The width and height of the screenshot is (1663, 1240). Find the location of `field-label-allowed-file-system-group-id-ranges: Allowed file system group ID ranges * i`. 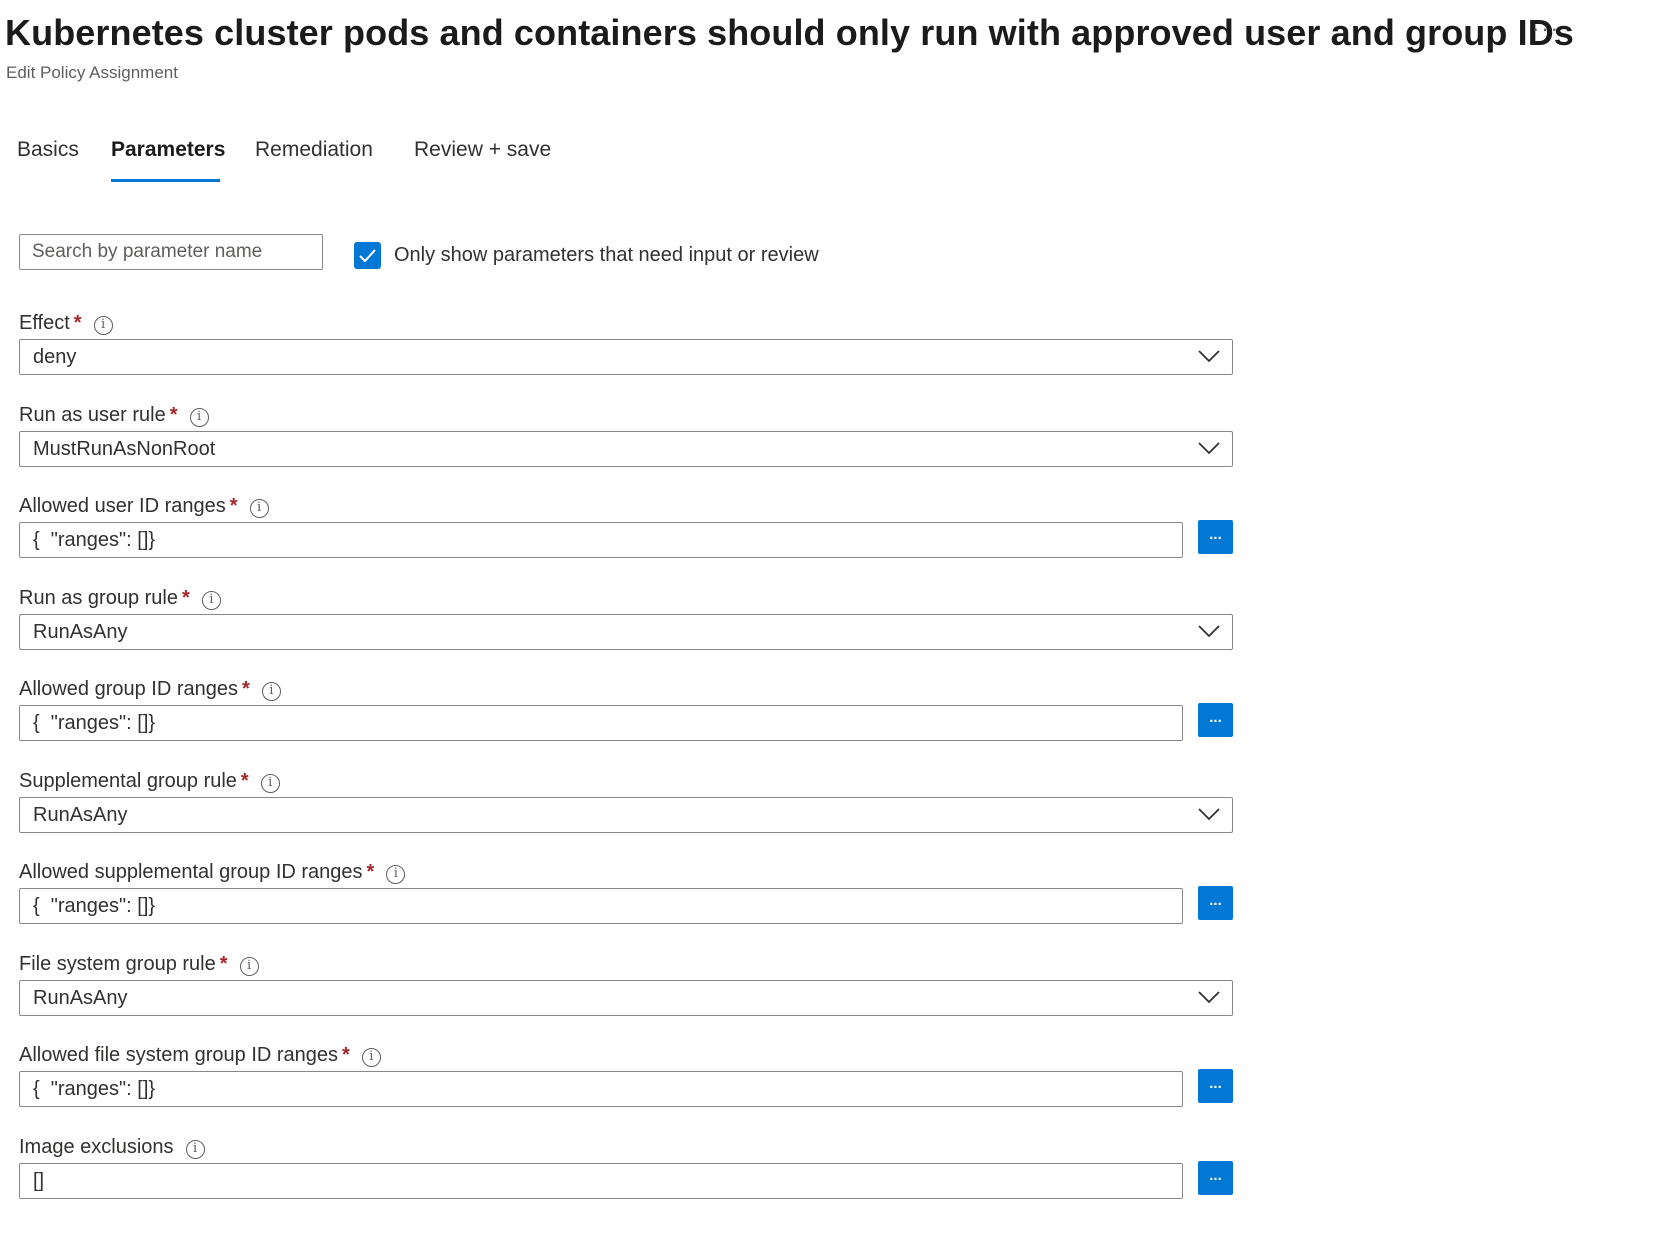

field-label-allowed-file-system-group-id-ranges: Allowed file system group ID ranges * i is located at coordinates (200, 1055).